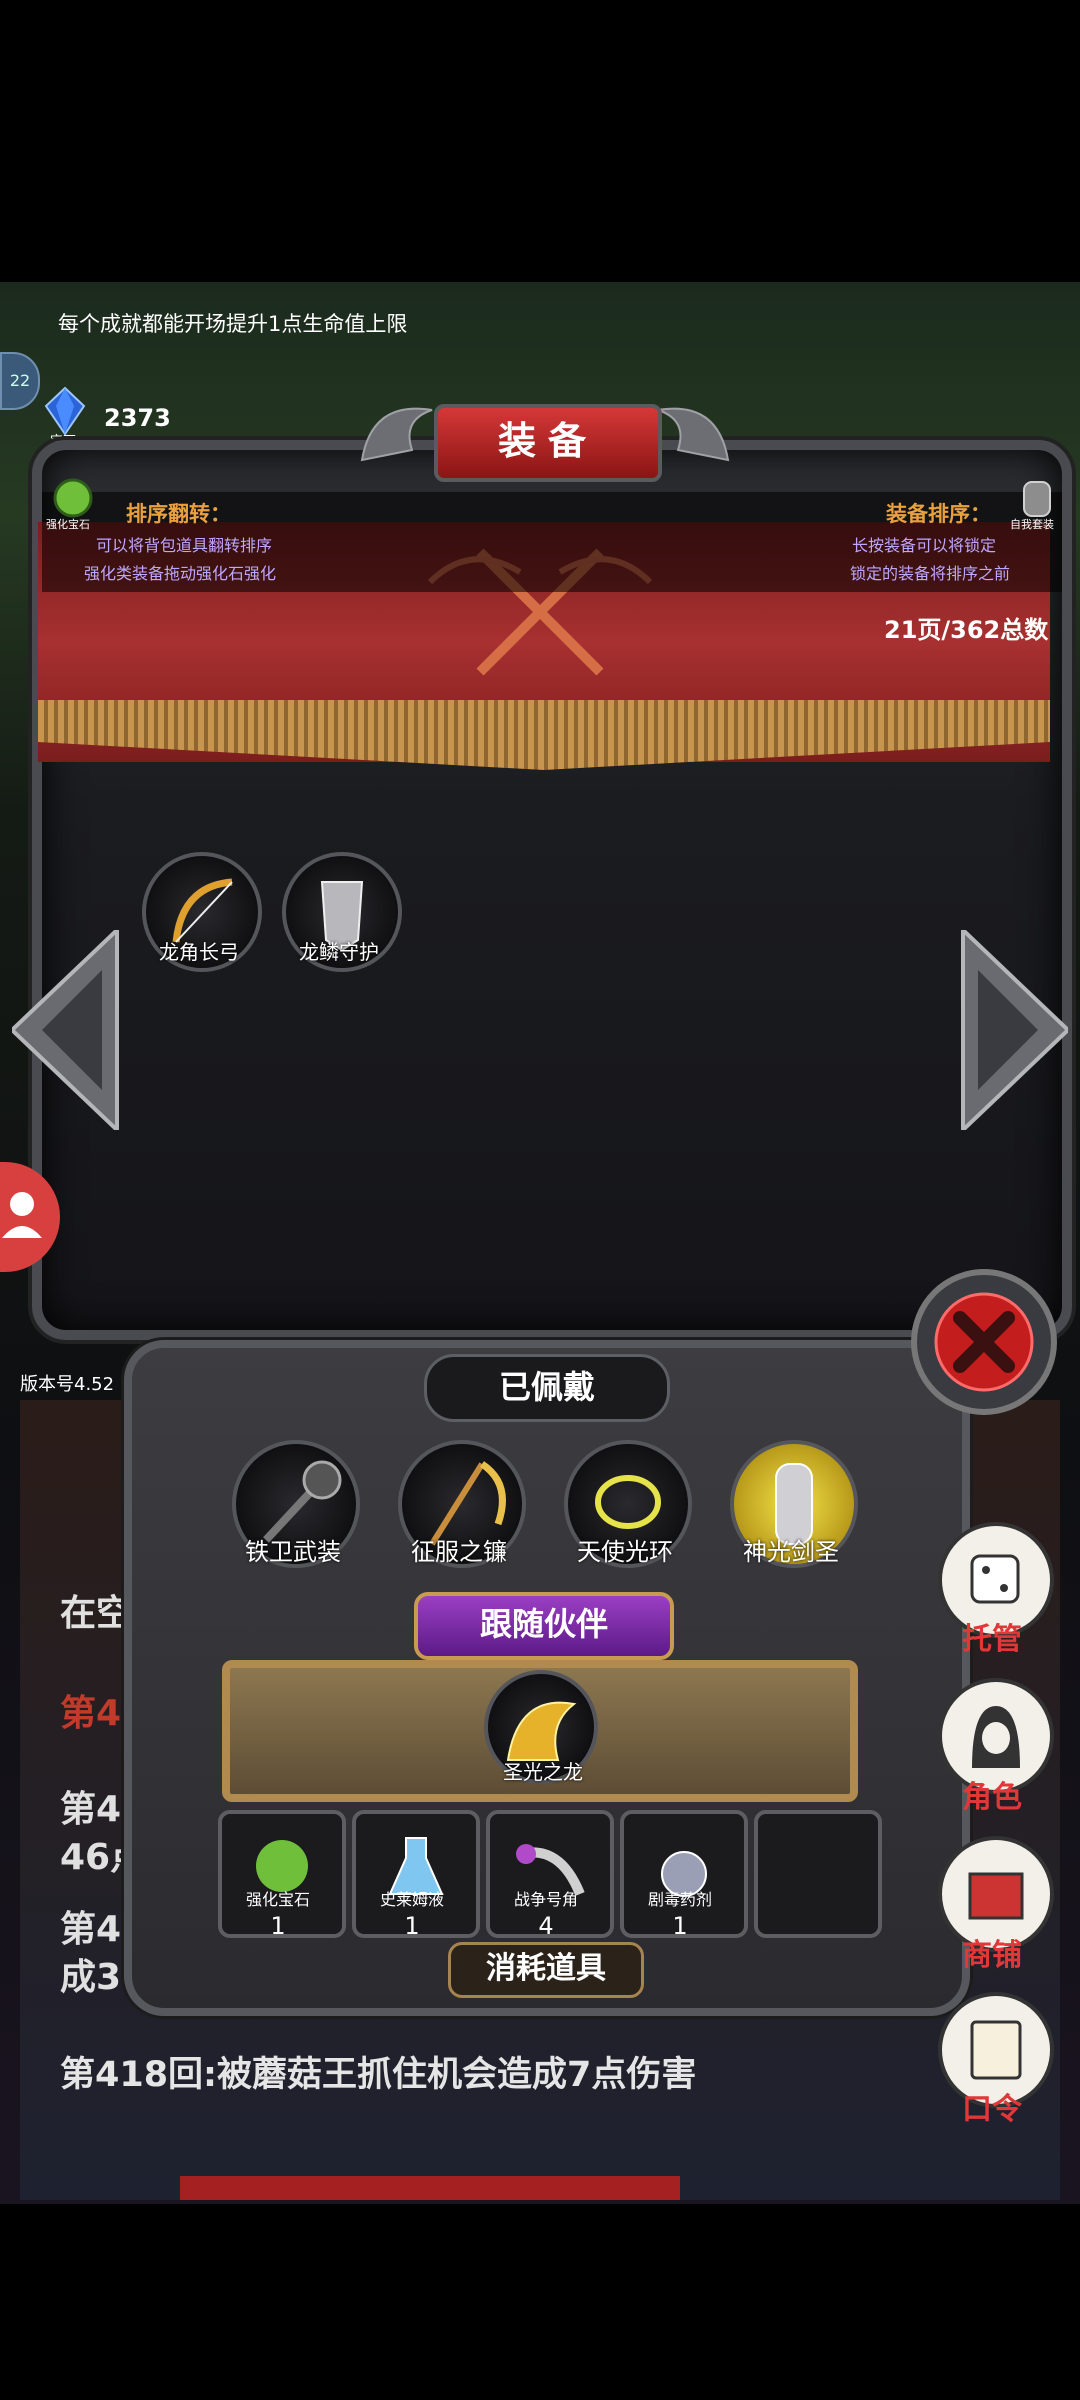 This screenshot has height=2400, width=1080. What do you see at coordinates (22, 1215) in the screenshot?
I see `user-icon` at bounding box center [22, 1215].